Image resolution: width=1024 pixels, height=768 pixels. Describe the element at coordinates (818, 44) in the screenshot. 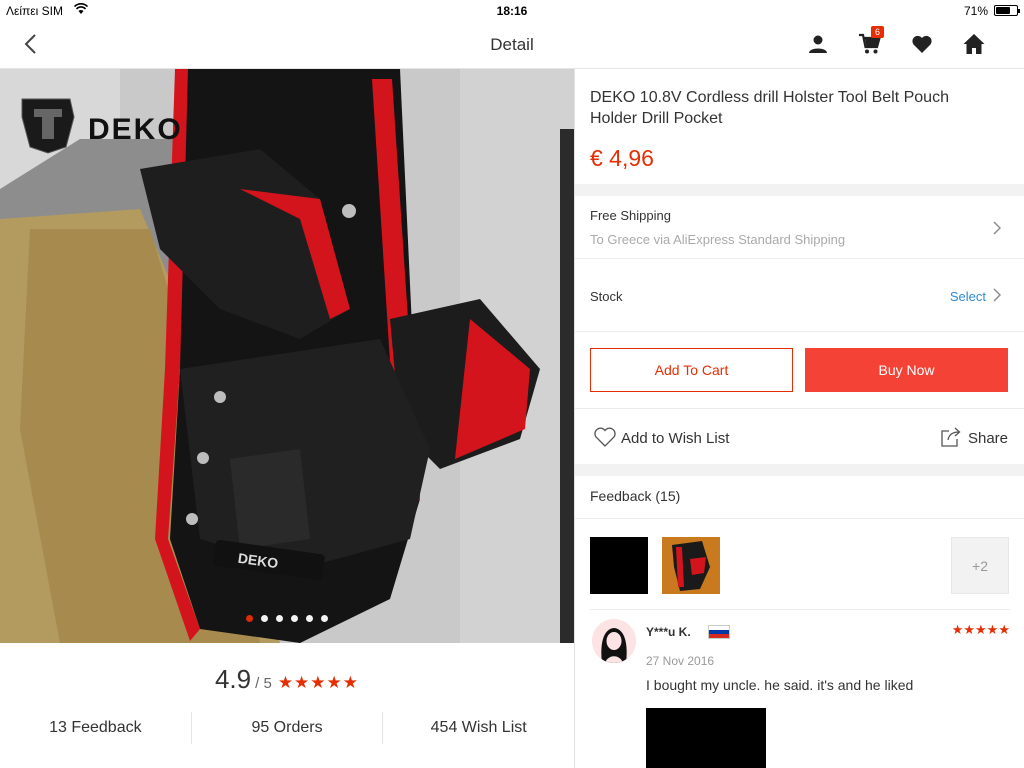

I see `user-icon` at that location.